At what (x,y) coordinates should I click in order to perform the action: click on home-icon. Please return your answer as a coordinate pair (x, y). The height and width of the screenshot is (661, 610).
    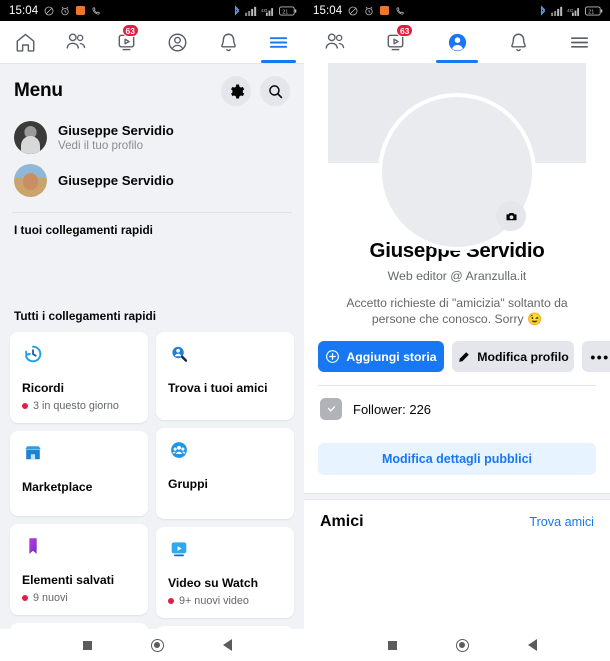
    Looking at the image, I should click on (25, 42).